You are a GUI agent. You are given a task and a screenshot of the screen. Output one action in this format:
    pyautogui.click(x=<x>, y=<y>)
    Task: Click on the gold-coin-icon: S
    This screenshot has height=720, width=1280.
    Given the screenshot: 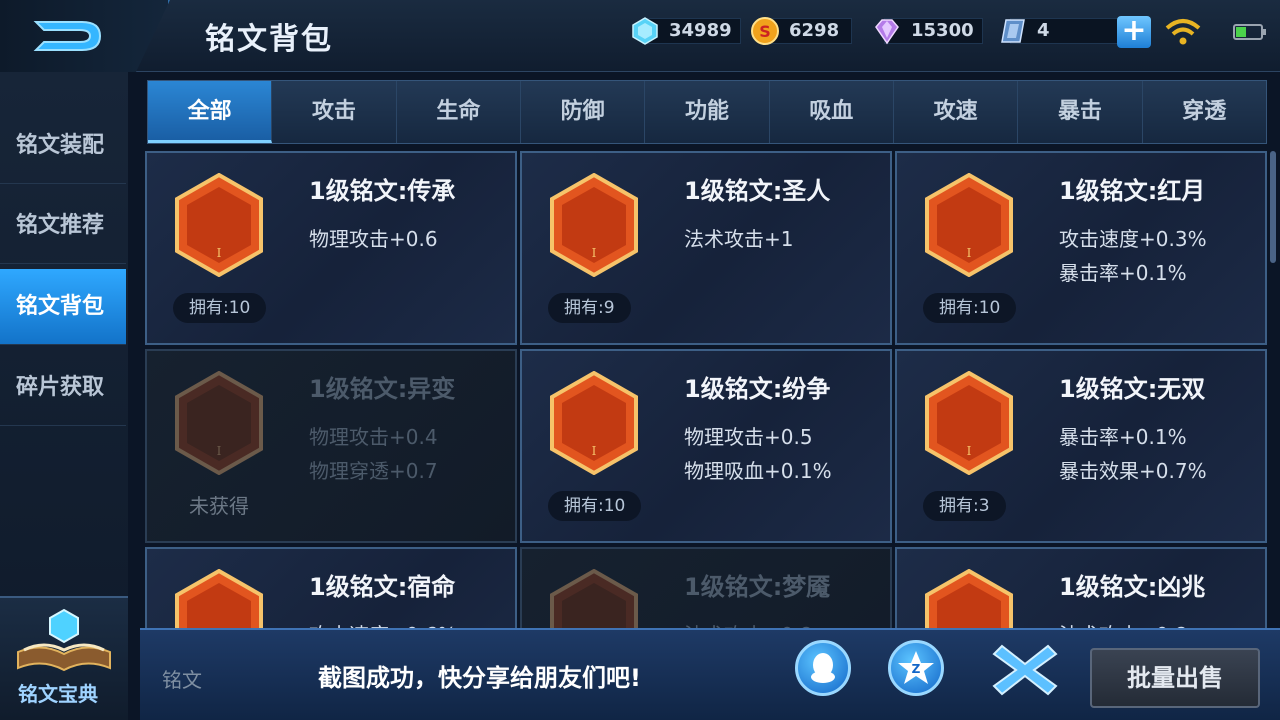 What is the action you would take?
    pyautogui.click(x=765, y=31)
    